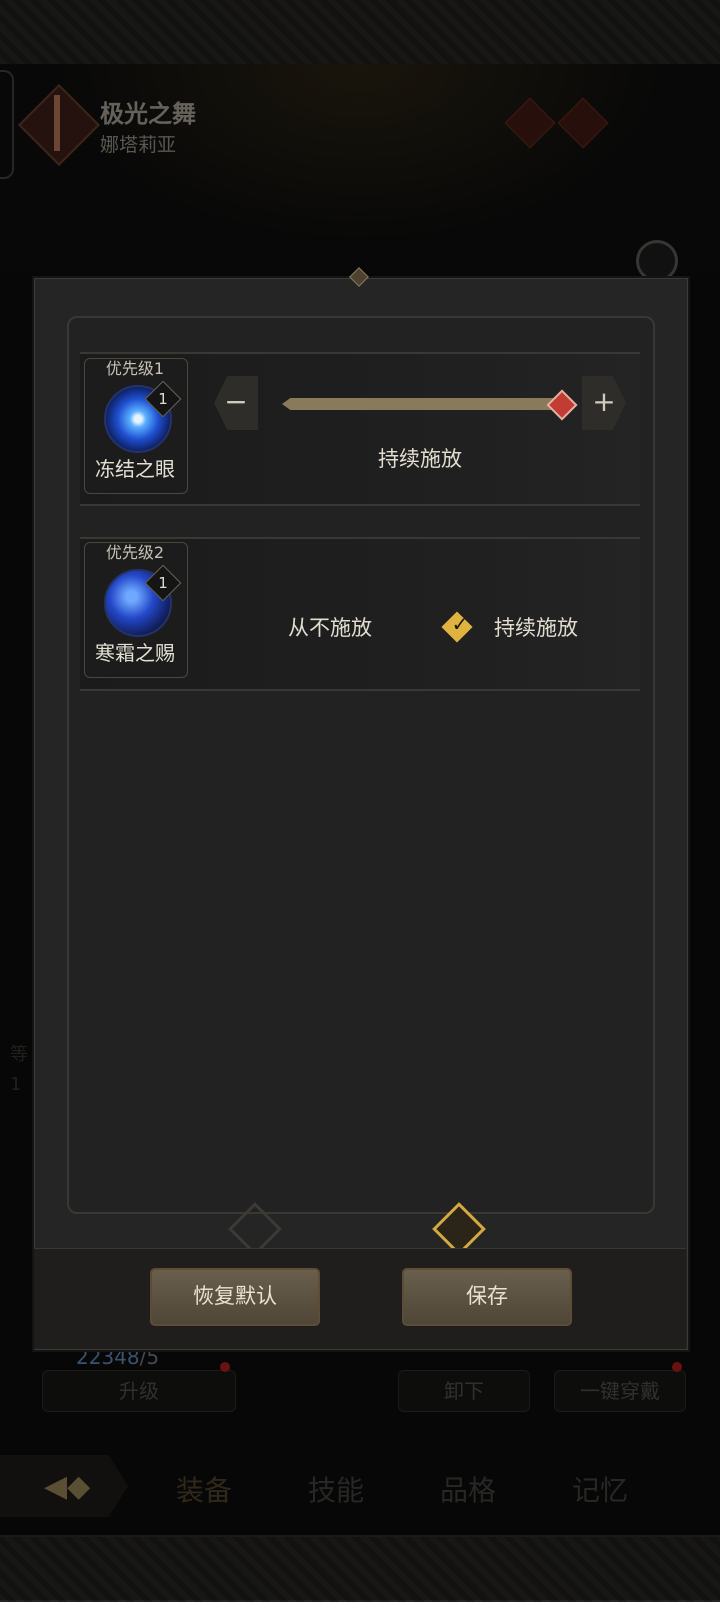 Image resolution: width=720 pixels, height=1602 pixels. I want to click on skill-priority: 优先级1, so click(135, 368).